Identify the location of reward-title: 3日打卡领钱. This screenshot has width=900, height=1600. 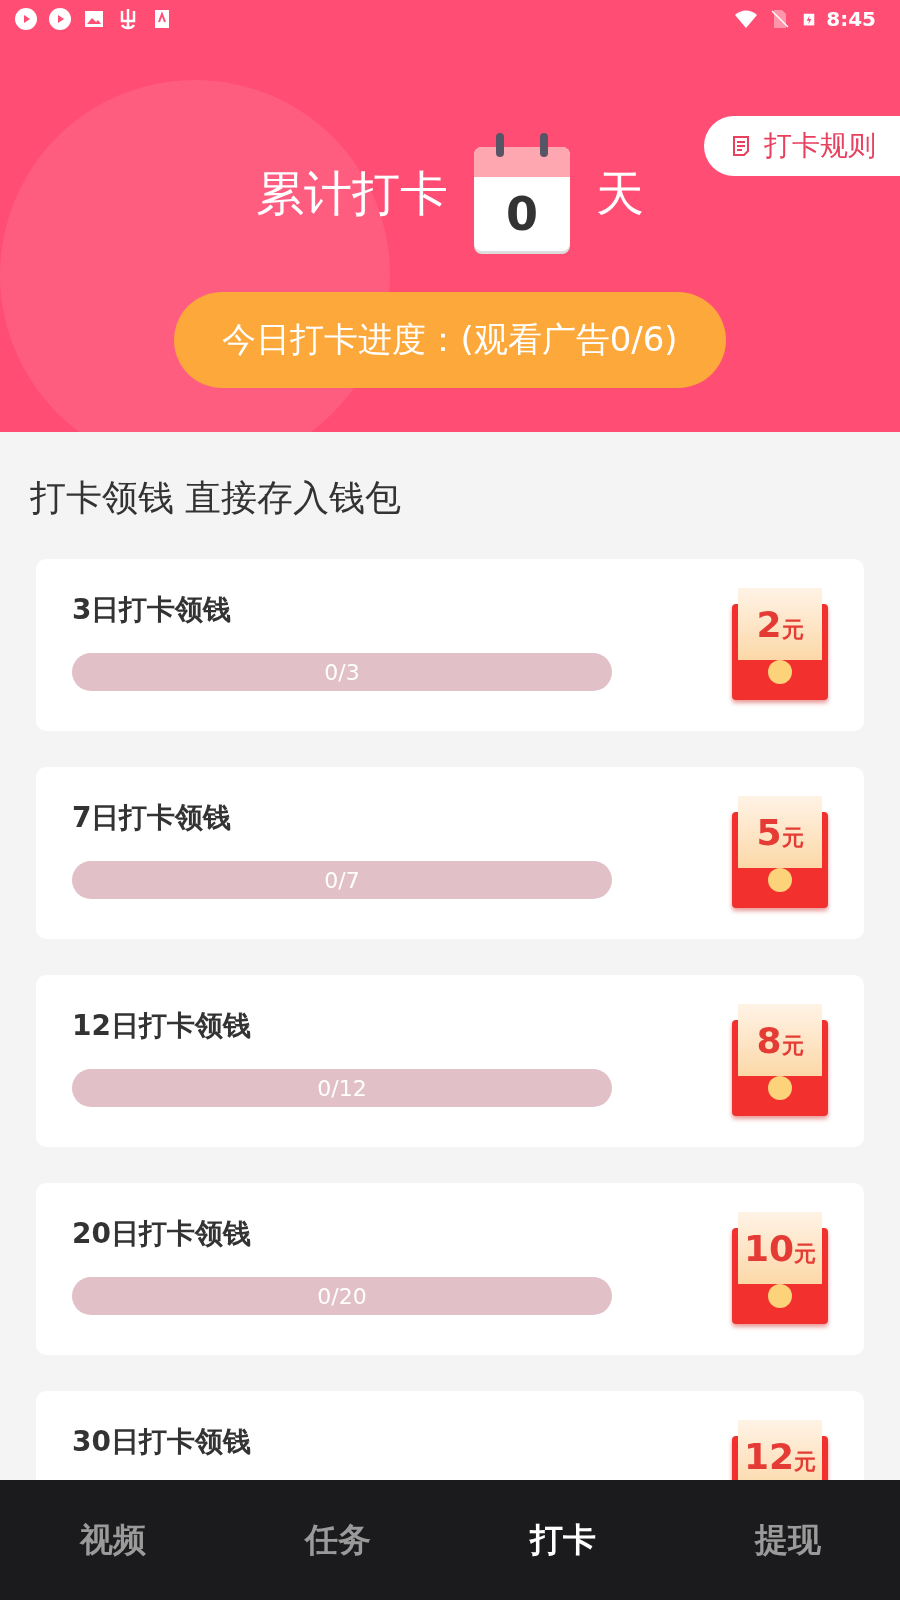
(152, 610).